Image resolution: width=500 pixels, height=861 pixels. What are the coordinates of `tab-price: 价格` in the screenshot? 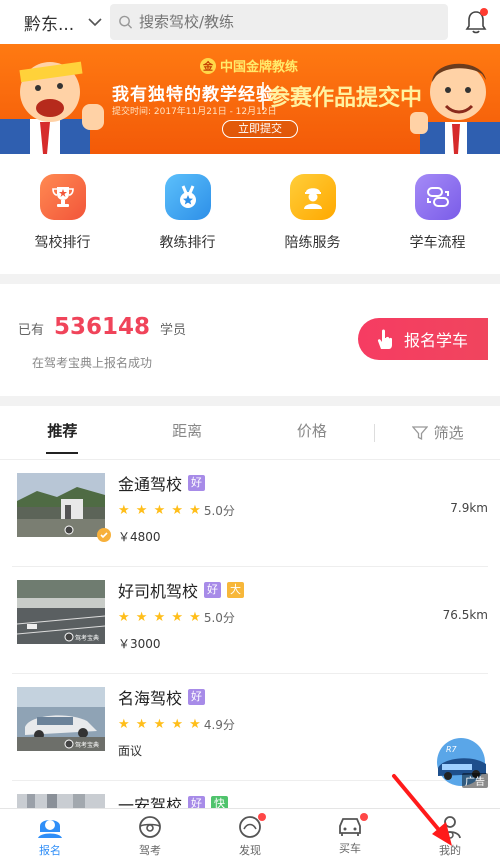 It's located at (312, 433).